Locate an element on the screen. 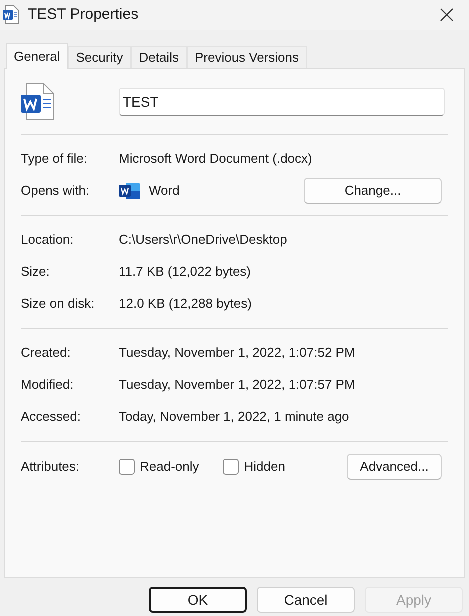  checkbox-label: Read-only is located at coordinates (170, 467).